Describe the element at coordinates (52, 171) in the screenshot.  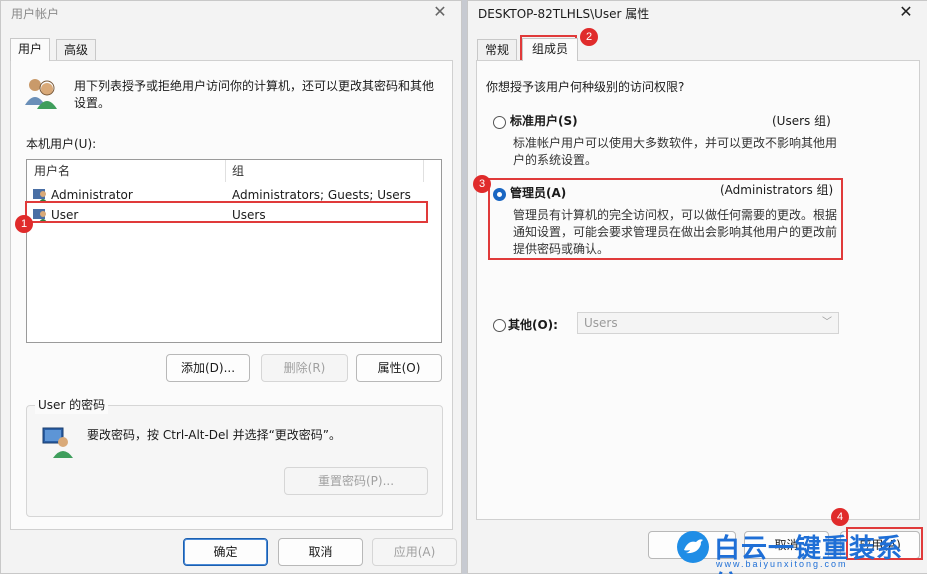
I see `column-header-username: 用户名` at that location.